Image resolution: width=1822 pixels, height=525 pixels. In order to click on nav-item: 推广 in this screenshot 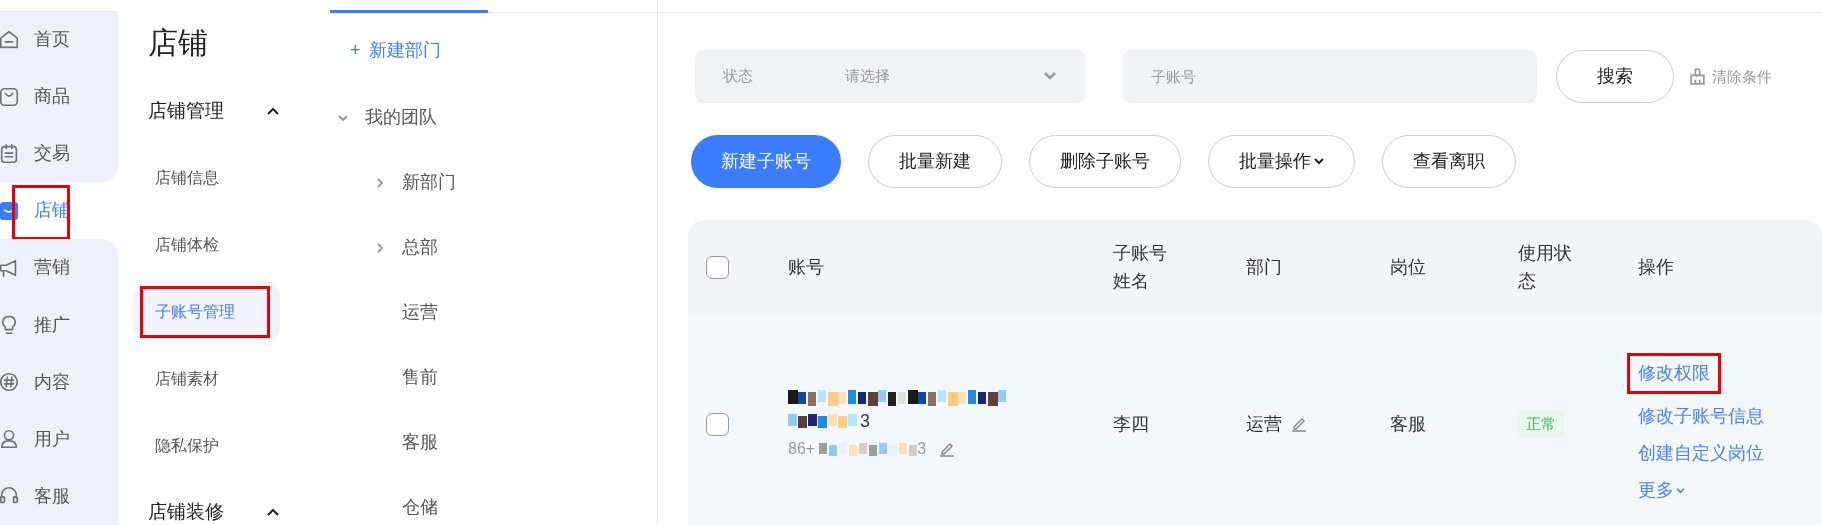, I will do `click(59, 325)`.